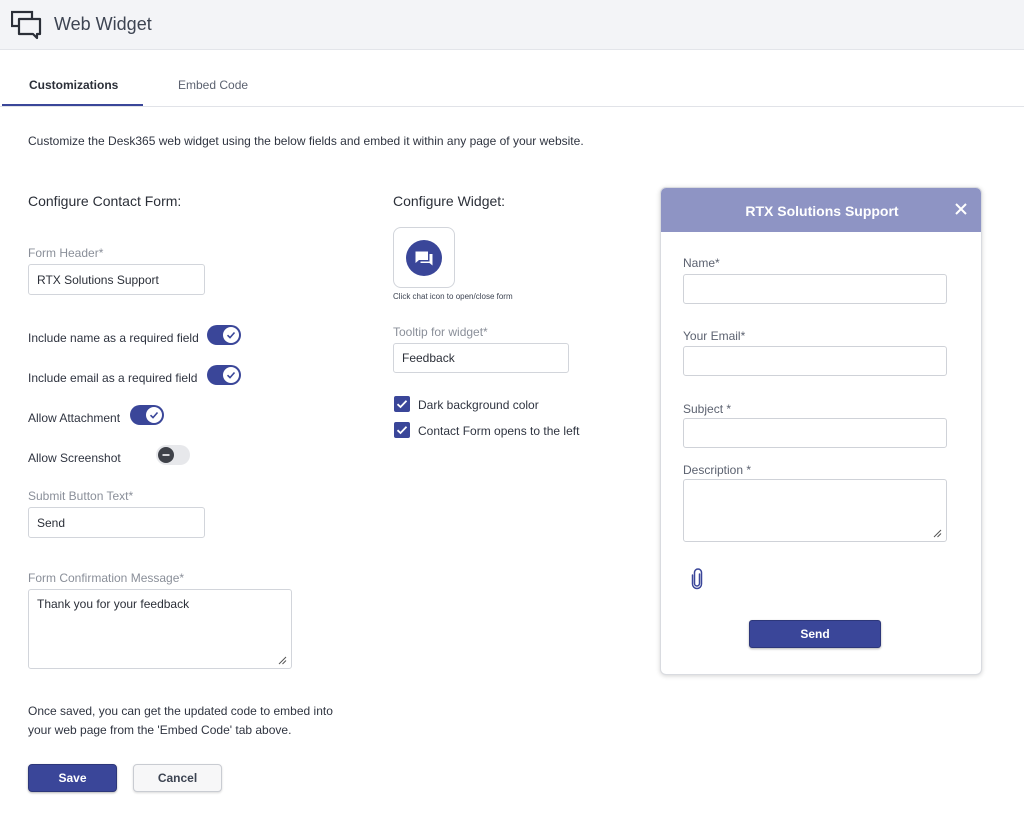 Image resolution: width=1024 pixels, height=813 pixels. I want to click on tab-customizations: Customizations, so click(73, 85).